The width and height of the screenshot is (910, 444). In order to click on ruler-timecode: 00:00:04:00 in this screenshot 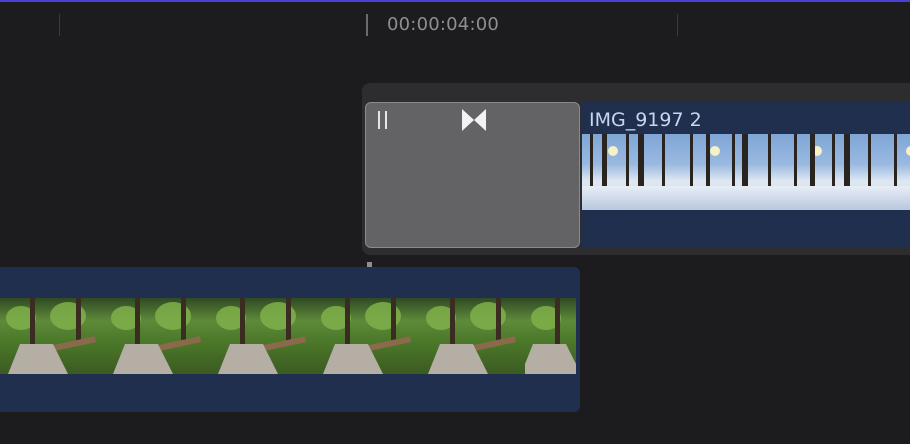, I will do `click(443, 24)`.